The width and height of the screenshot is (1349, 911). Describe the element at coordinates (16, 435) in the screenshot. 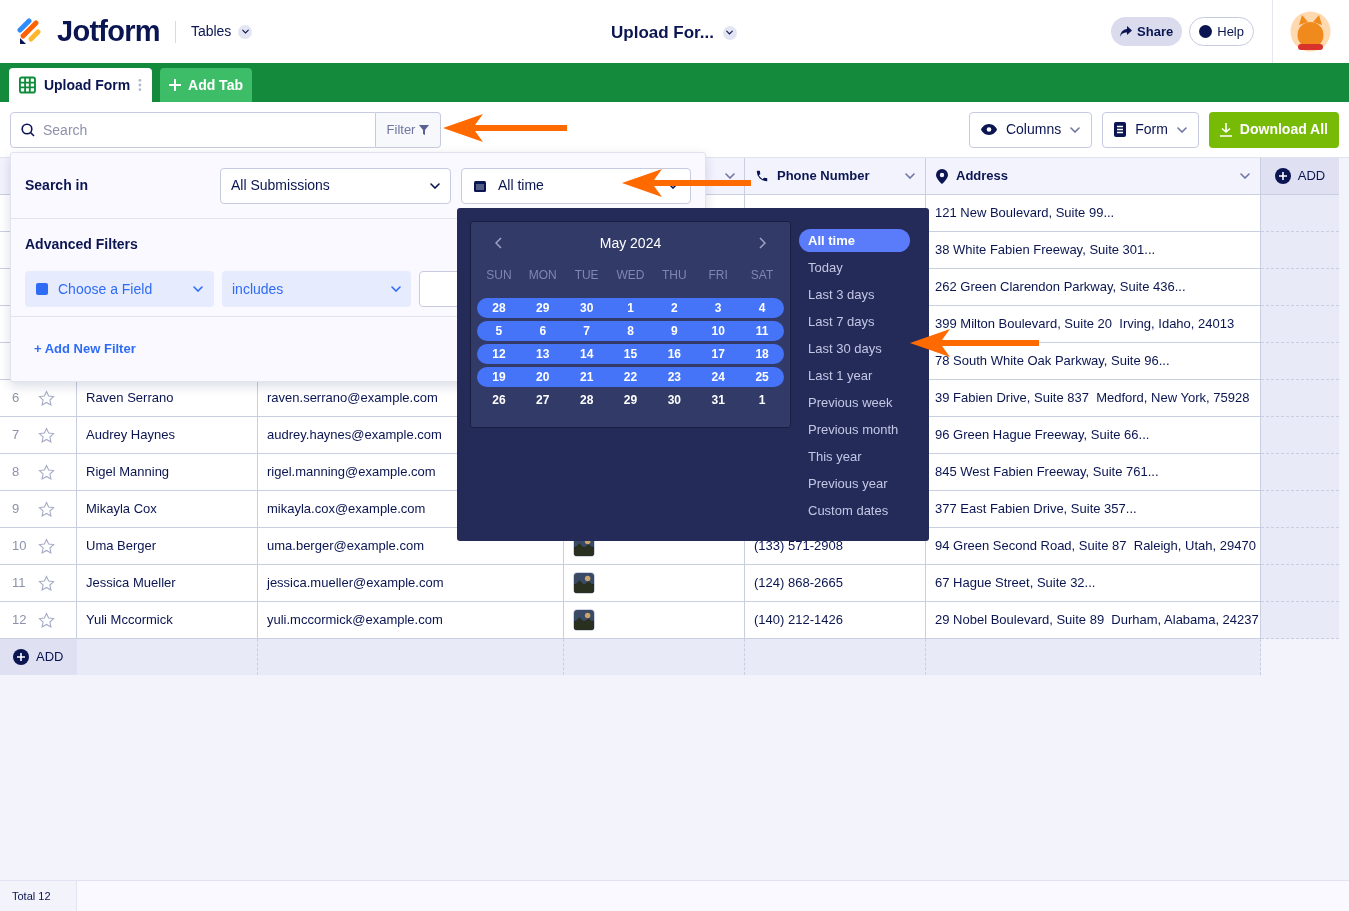

I see `row-number: 7` at that location.